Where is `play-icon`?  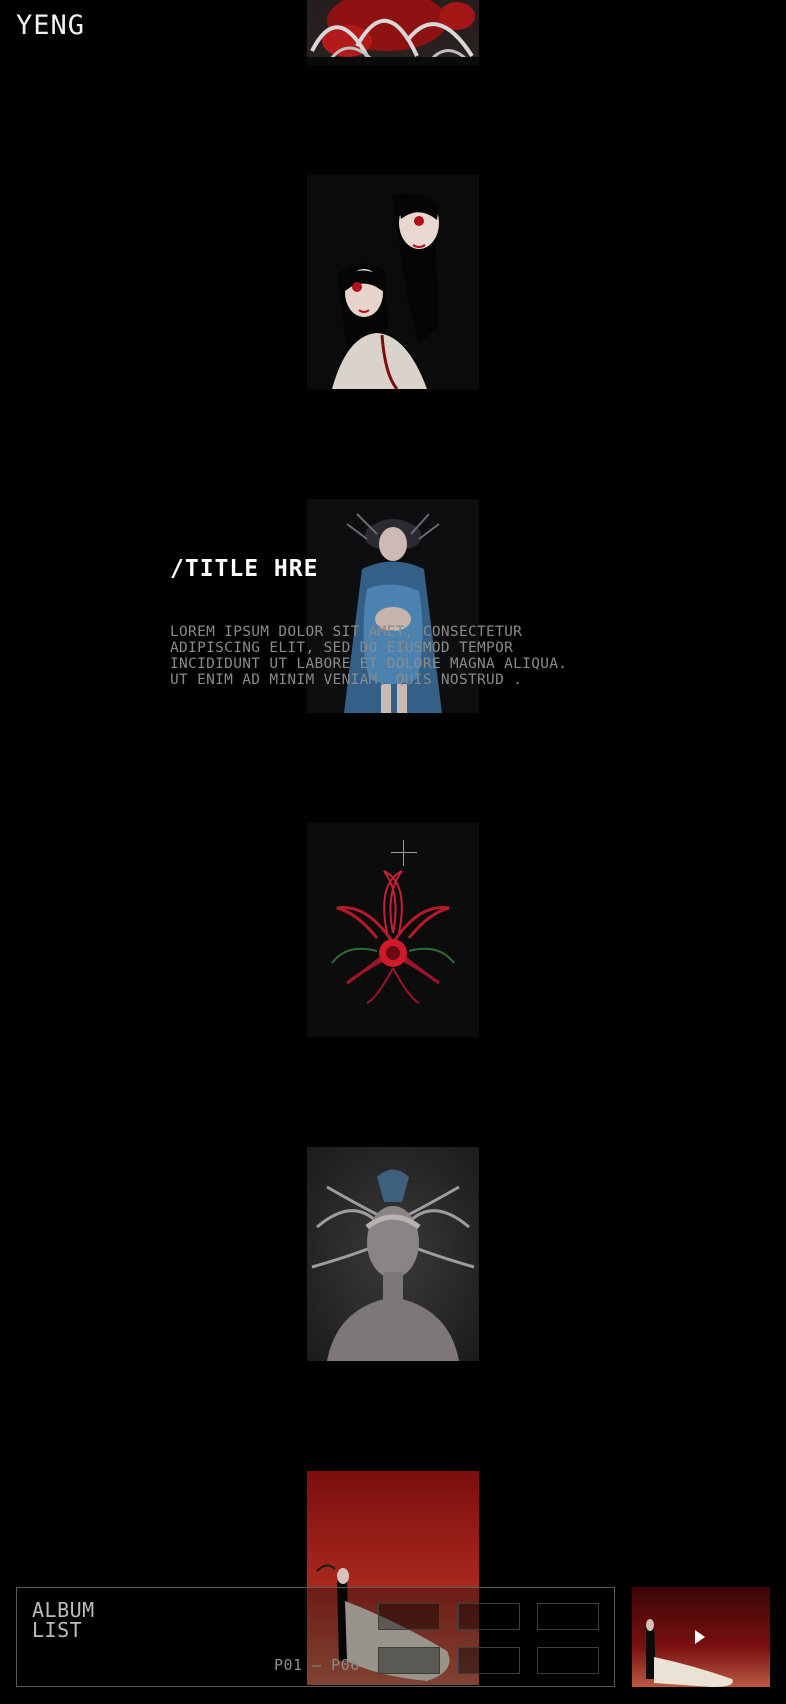
play-icon is located at coordinates (700, 1637).